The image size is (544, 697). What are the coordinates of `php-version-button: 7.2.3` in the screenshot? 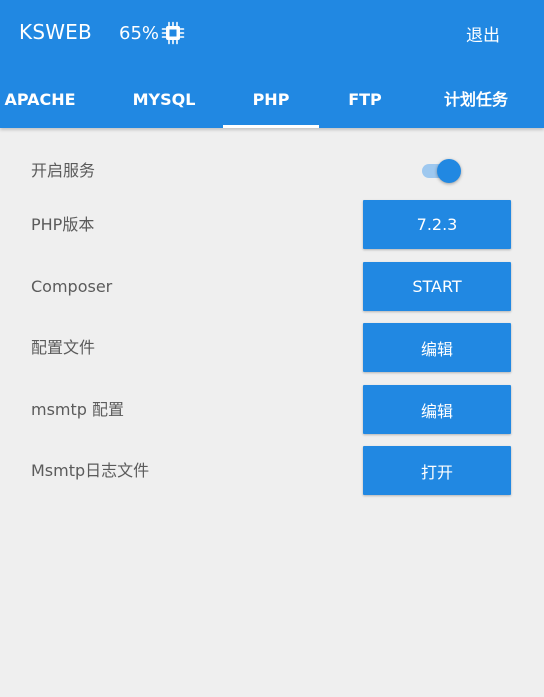 It's located at (437, 224).